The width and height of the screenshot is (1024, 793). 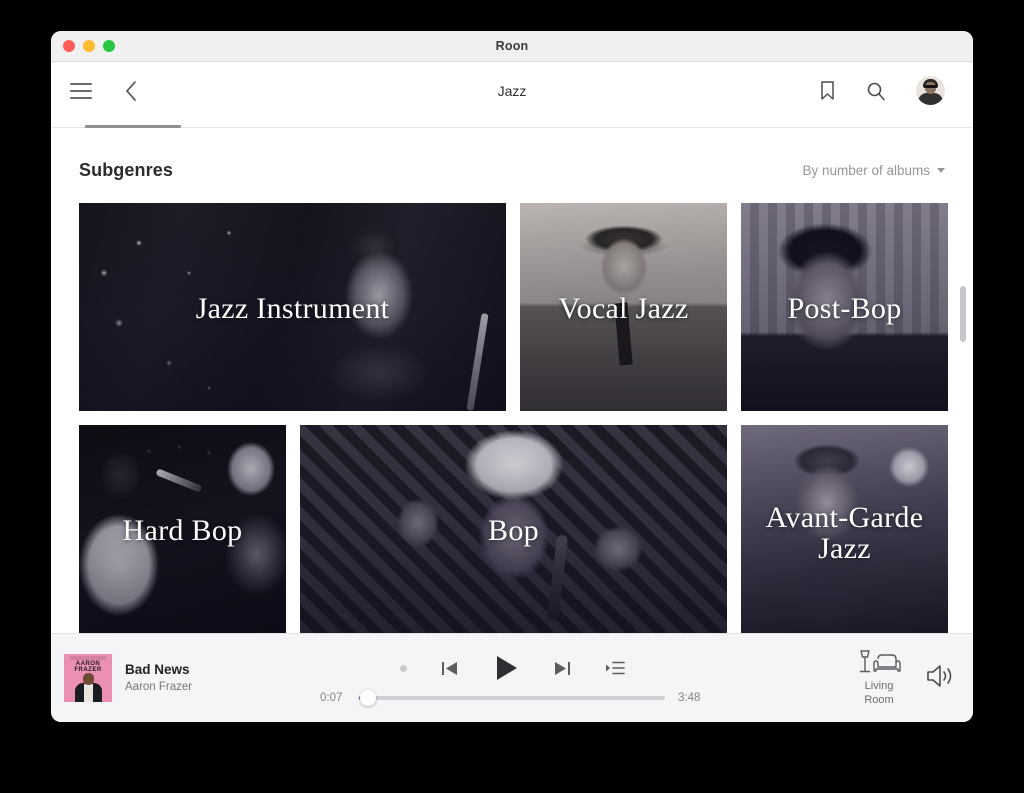 I want to click on subgenre-tile: Avant-Garde Jazz, so click(x=844, y=529).